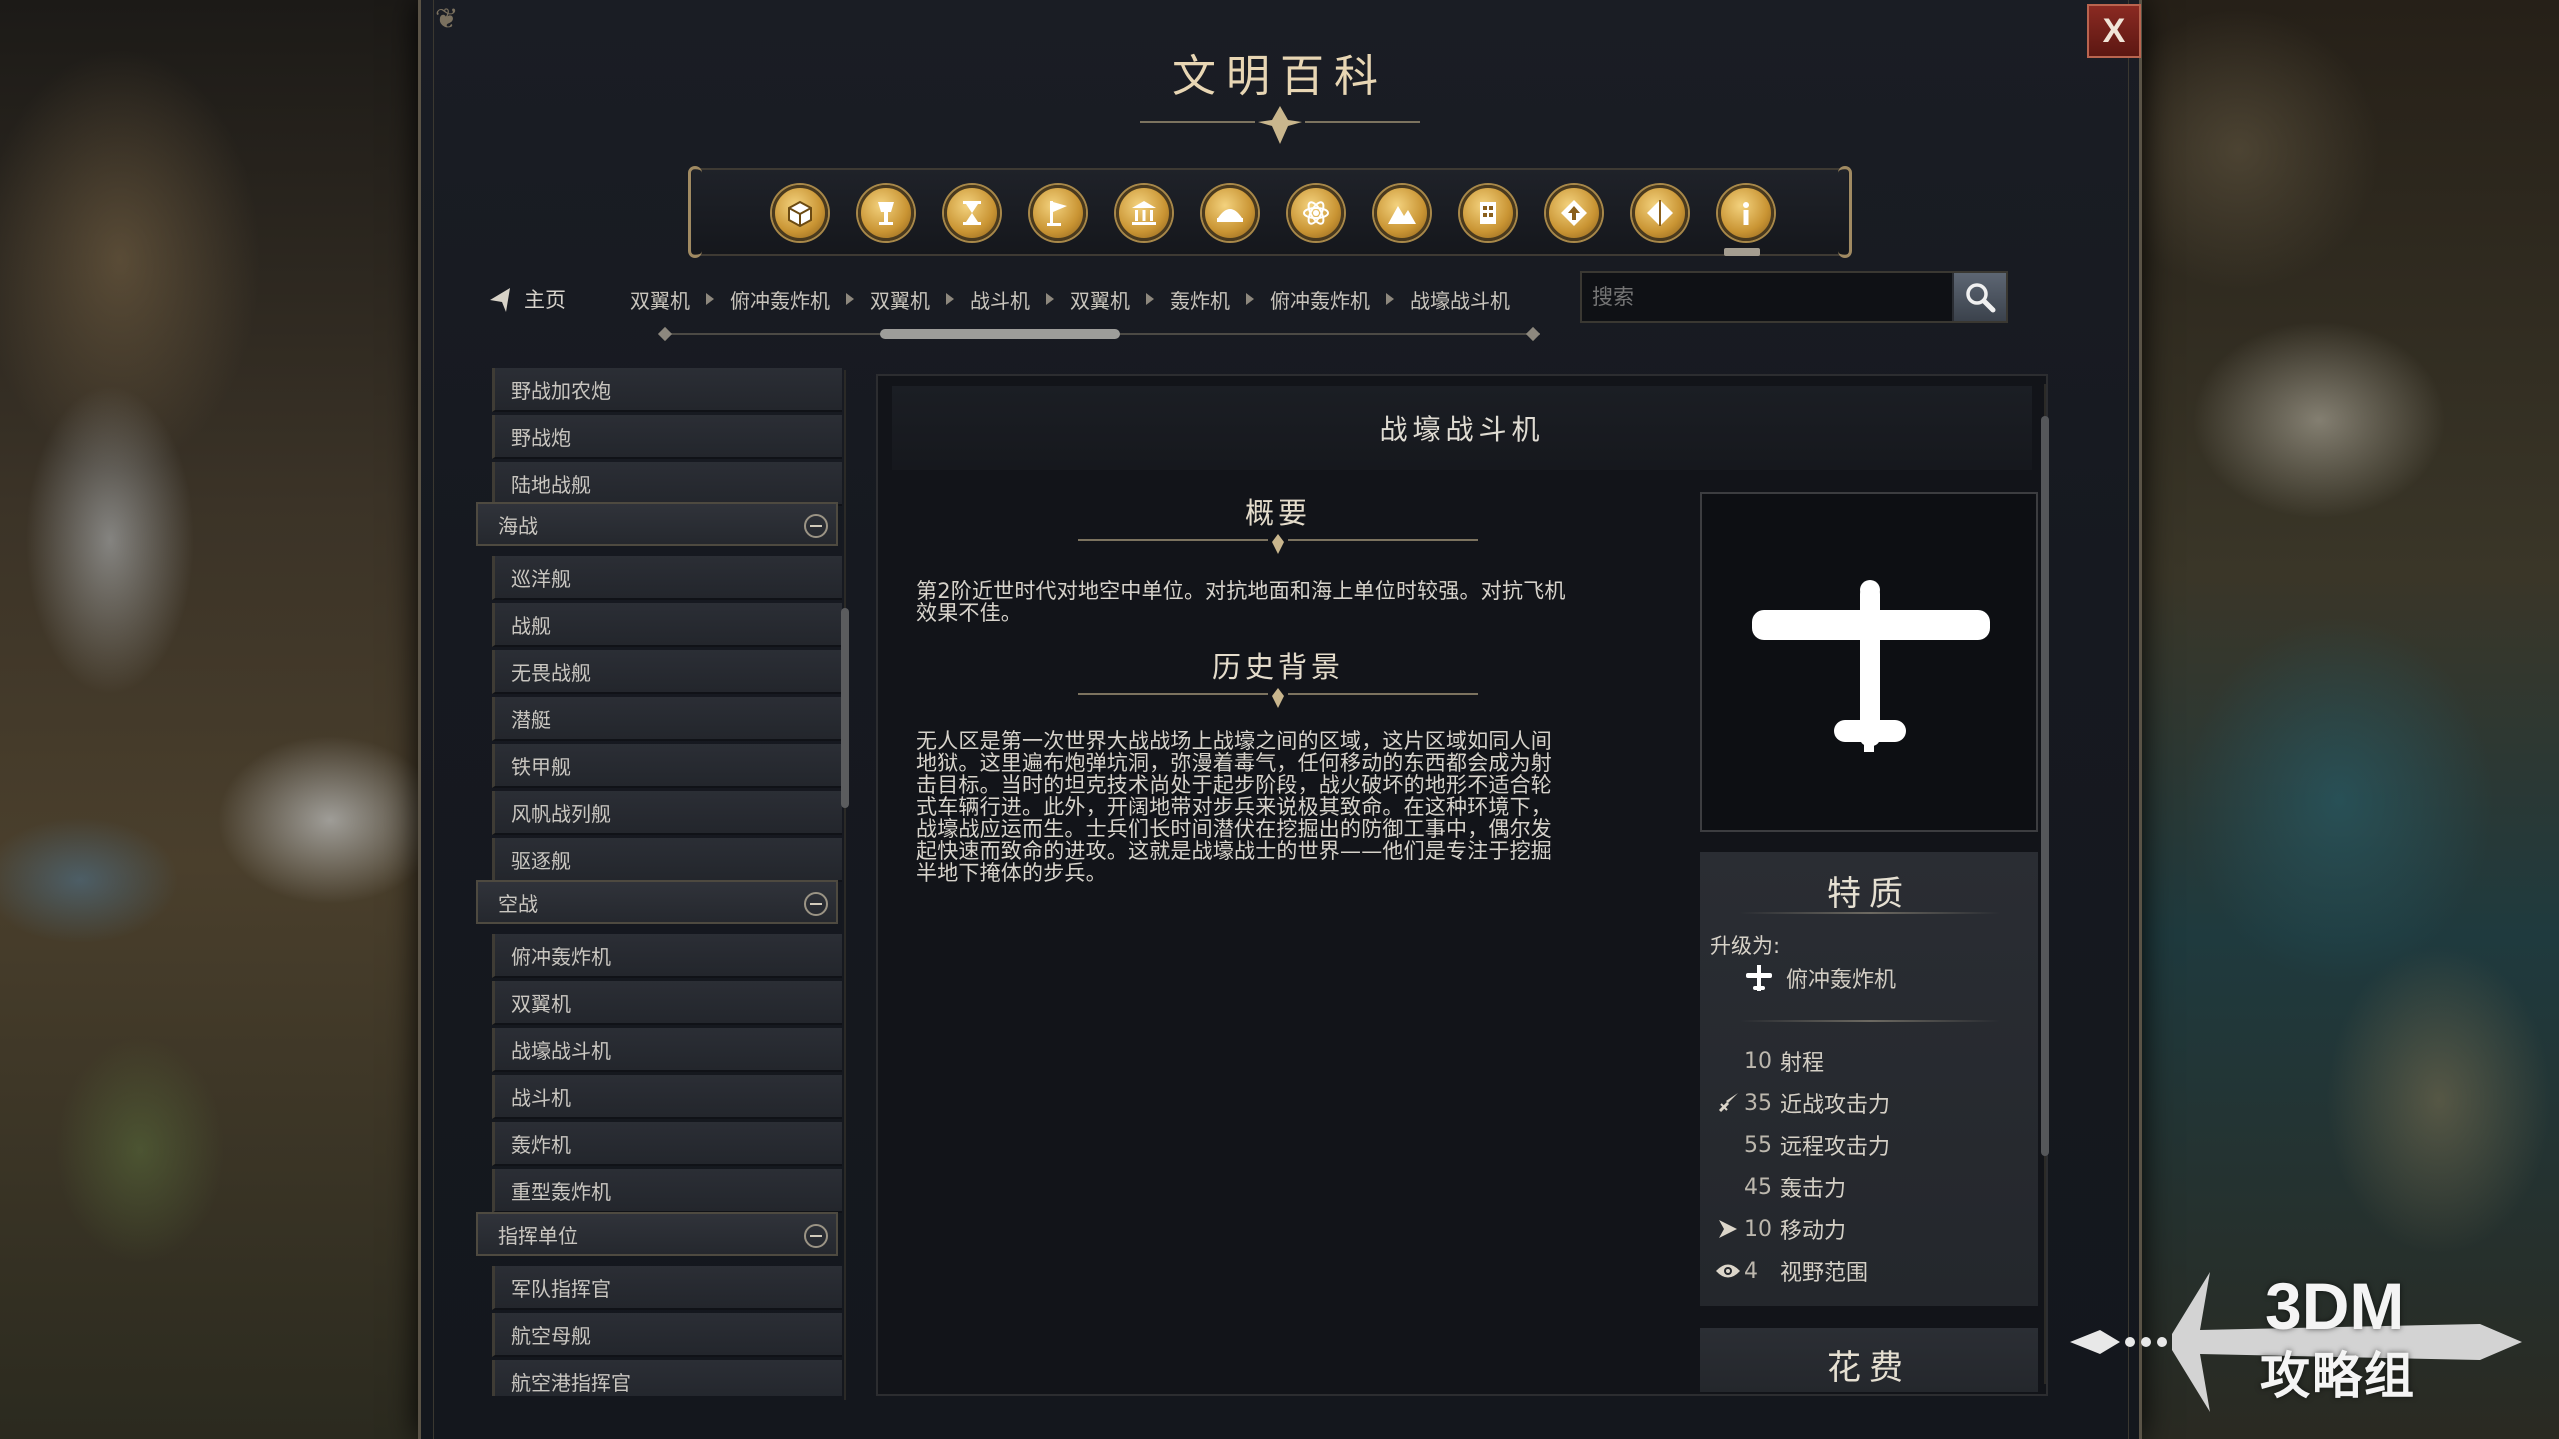  What do you see at coordinates (667, 437) in the screenshot?
I see `list-item: 野战炮` at bounding box center [667, 437].